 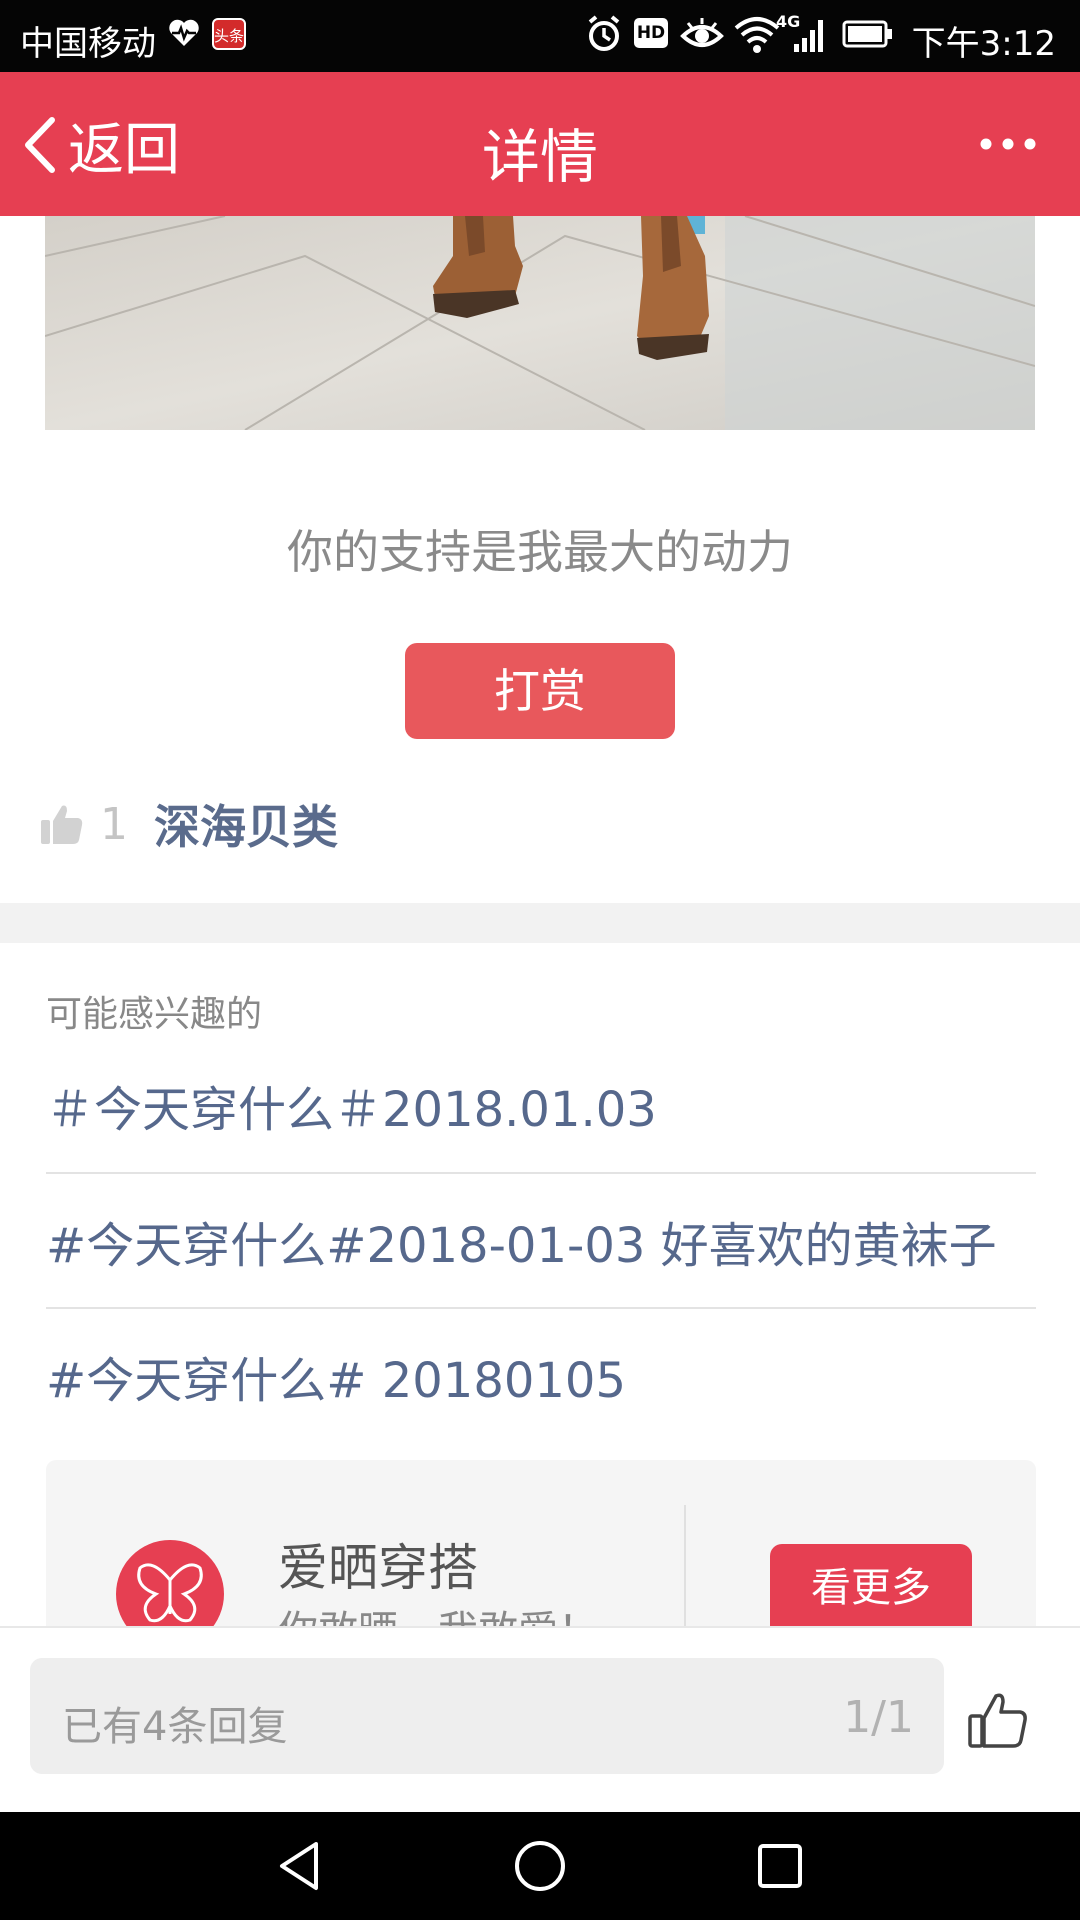 What do you see at coordinates (351, 1110) in the screenshot?
I see `related-item-label: ＃今天穿什么＃2018.01.03` at bounding box center [351, 1110].